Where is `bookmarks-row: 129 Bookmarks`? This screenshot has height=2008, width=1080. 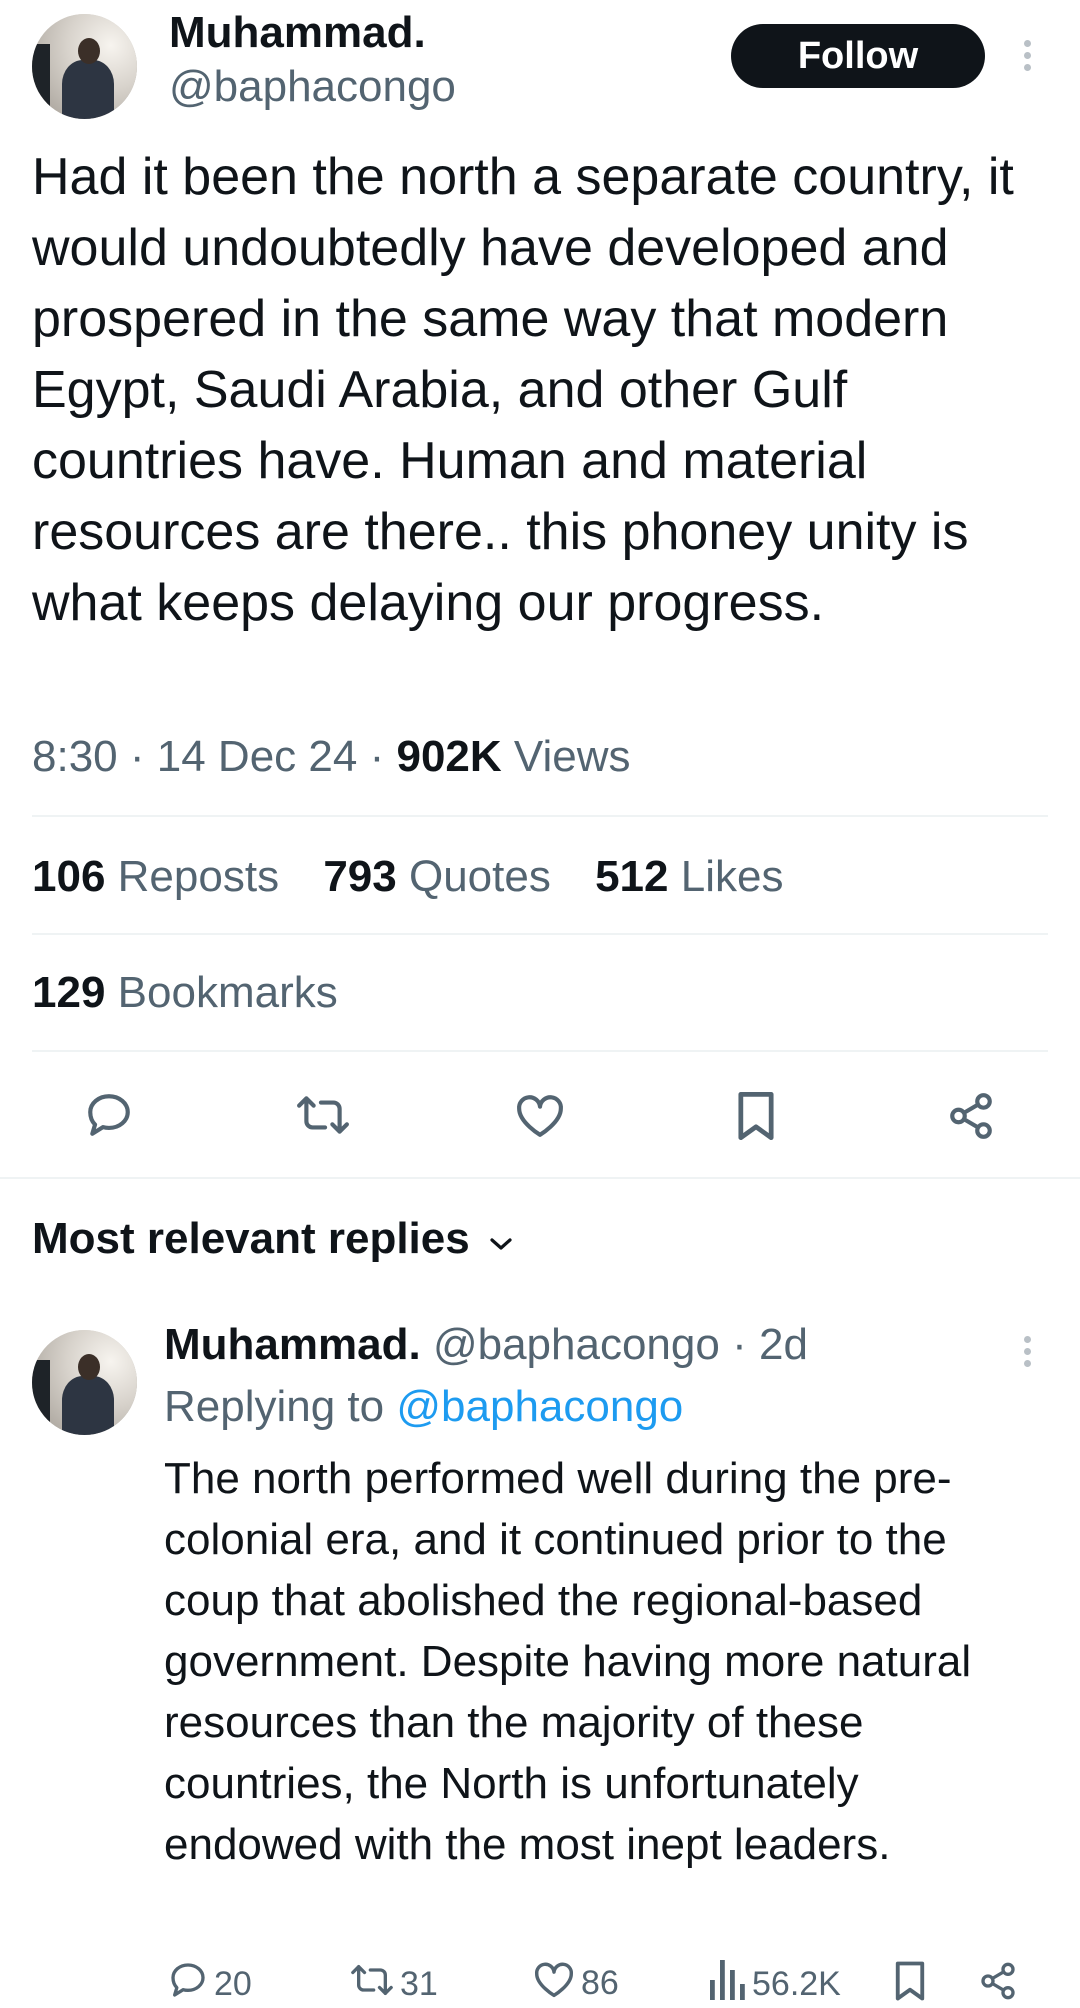
bookmarks-row: 129 Bookmarks is located at coordinates (201, 993).